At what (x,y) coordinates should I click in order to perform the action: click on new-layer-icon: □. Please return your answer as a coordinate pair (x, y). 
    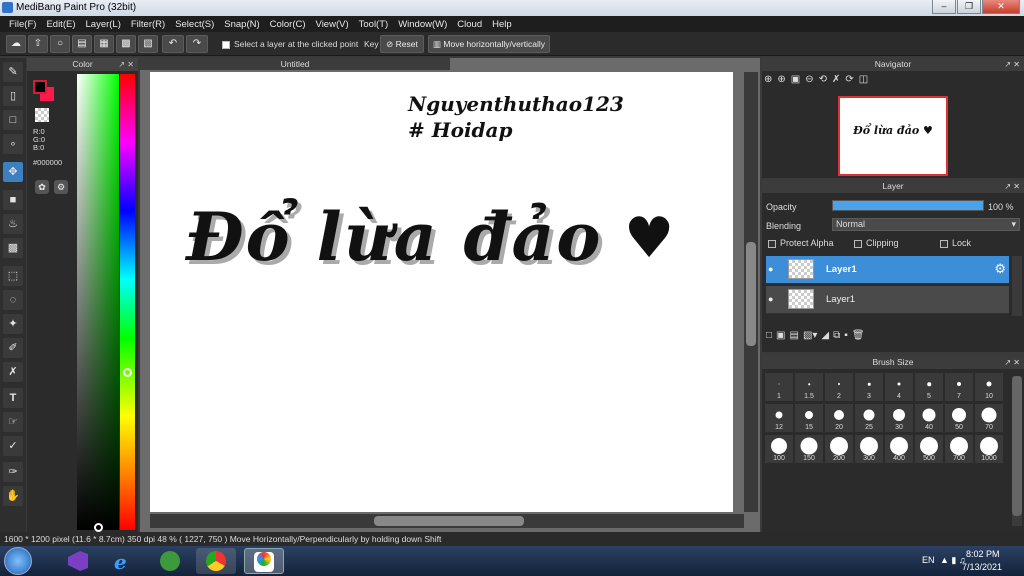
    Looking at the image, I should click on (769, 335).